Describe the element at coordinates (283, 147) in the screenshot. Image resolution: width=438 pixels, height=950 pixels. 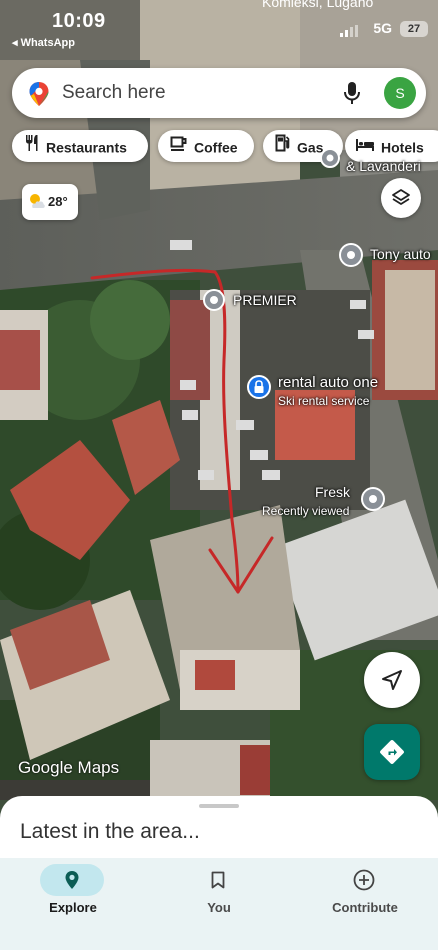
I see `gas-pump-icon` at that location.